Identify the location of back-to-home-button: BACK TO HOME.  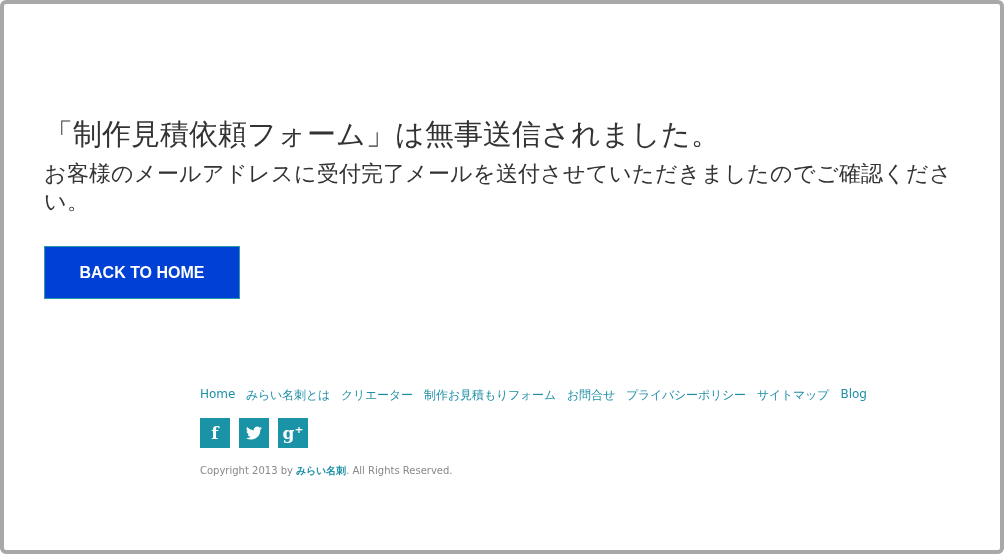
(142, 272).